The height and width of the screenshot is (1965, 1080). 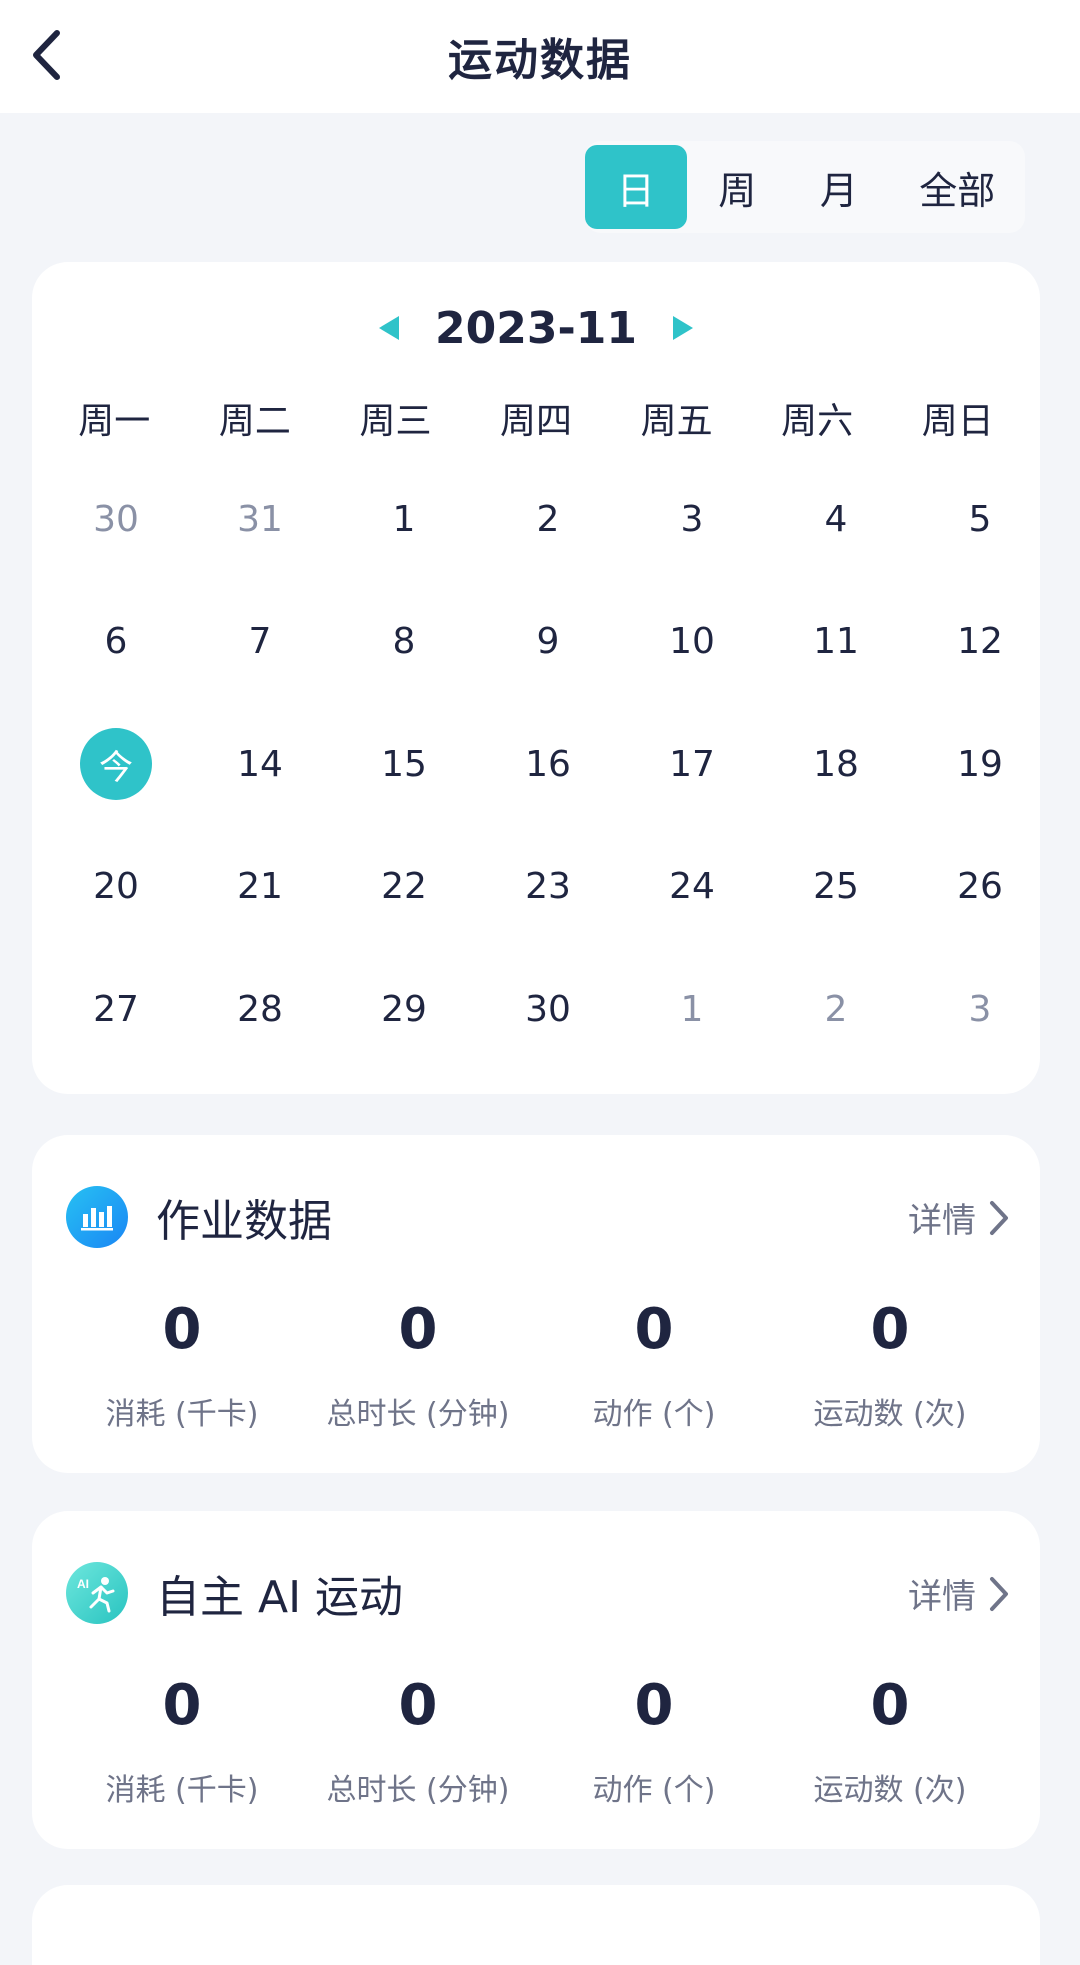 I want to click on tab-all: 全部, so click(x=957, y=187).